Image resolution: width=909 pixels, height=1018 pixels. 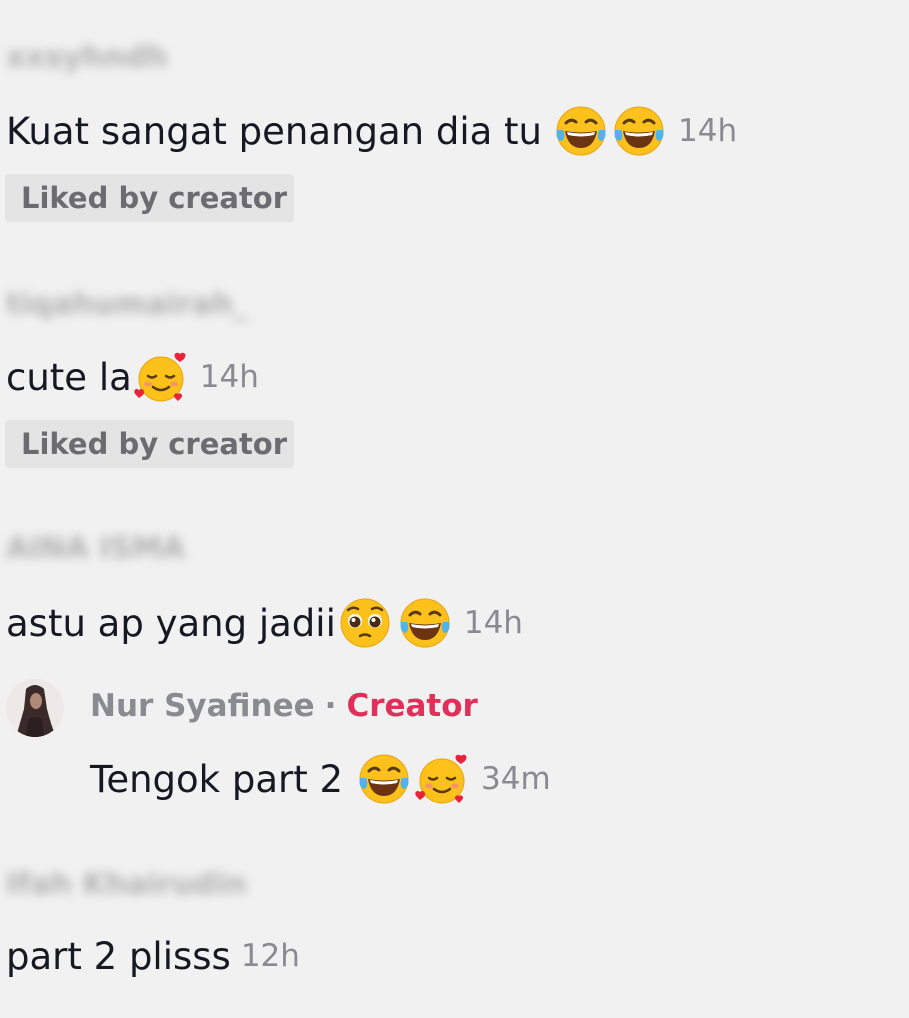 I want to click on comment-text: cute la, so click(x=69, y=377).